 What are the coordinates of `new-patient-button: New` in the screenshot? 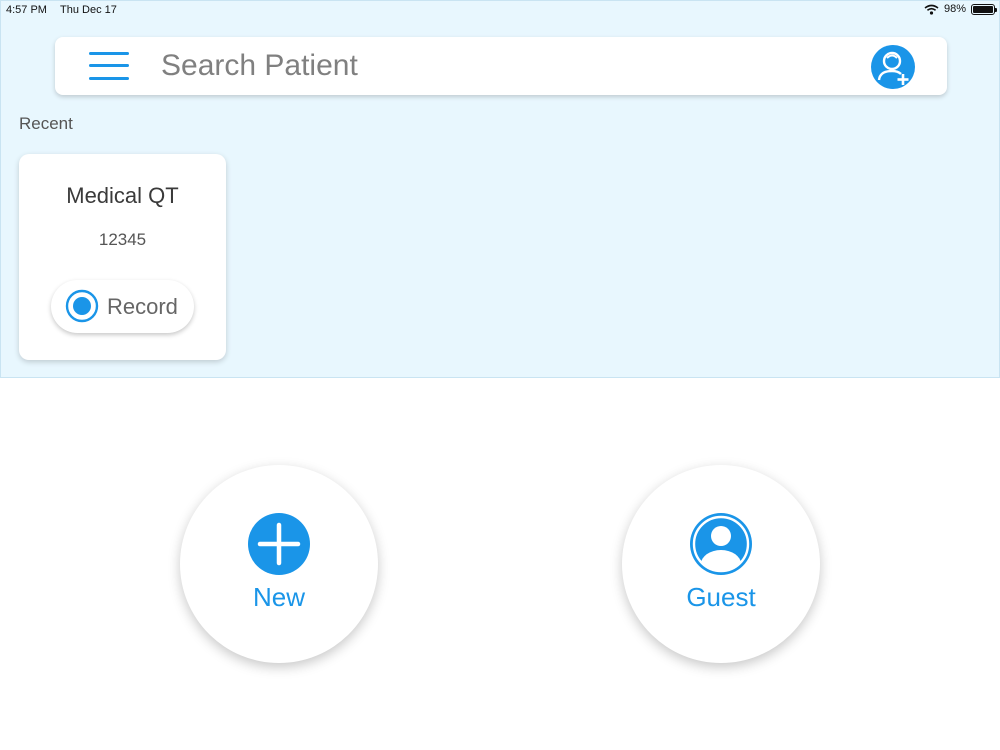 It's located at (279, 564).